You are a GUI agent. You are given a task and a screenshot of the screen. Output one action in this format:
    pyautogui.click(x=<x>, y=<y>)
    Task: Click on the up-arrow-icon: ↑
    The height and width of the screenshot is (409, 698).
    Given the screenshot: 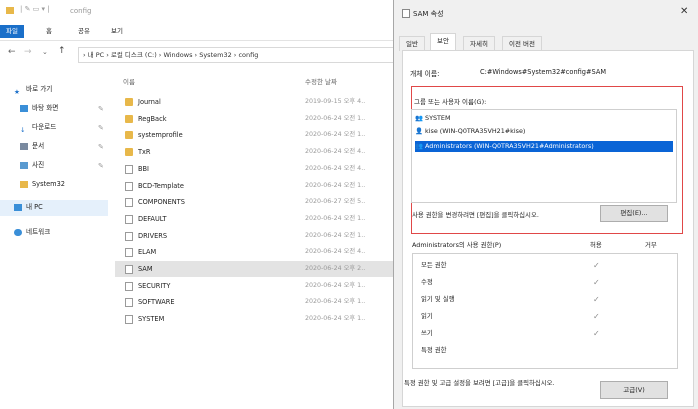 What is the action you would take?
    pyautogui.click(x=62, y=51)
    